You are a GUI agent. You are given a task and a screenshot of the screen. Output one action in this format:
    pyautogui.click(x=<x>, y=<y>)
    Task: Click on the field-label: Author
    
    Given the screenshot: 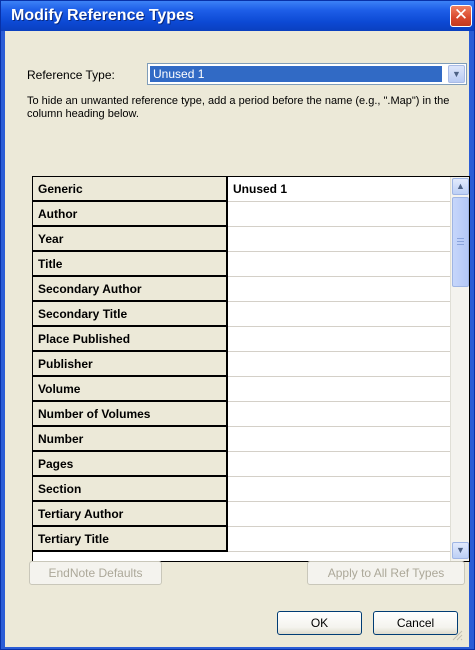 What is the action you would take?
    pyautogui.click(x=130, y=214)
    